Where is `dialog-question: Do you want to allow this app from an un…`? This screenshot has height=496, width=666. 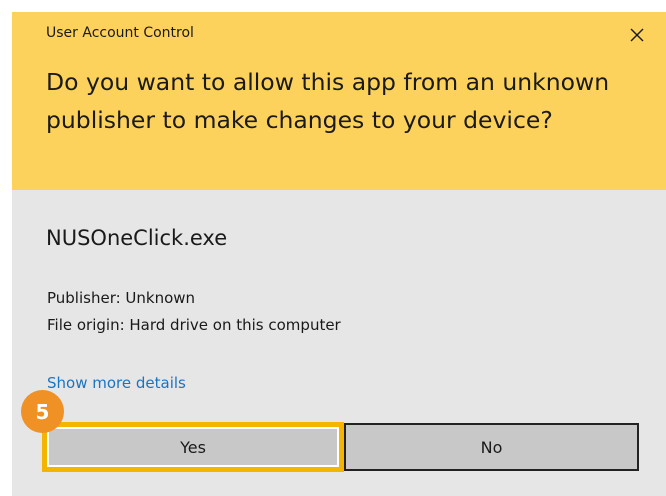 dialog-question: Do you want to allow this app from an un… is located at coordinates (328, 101).